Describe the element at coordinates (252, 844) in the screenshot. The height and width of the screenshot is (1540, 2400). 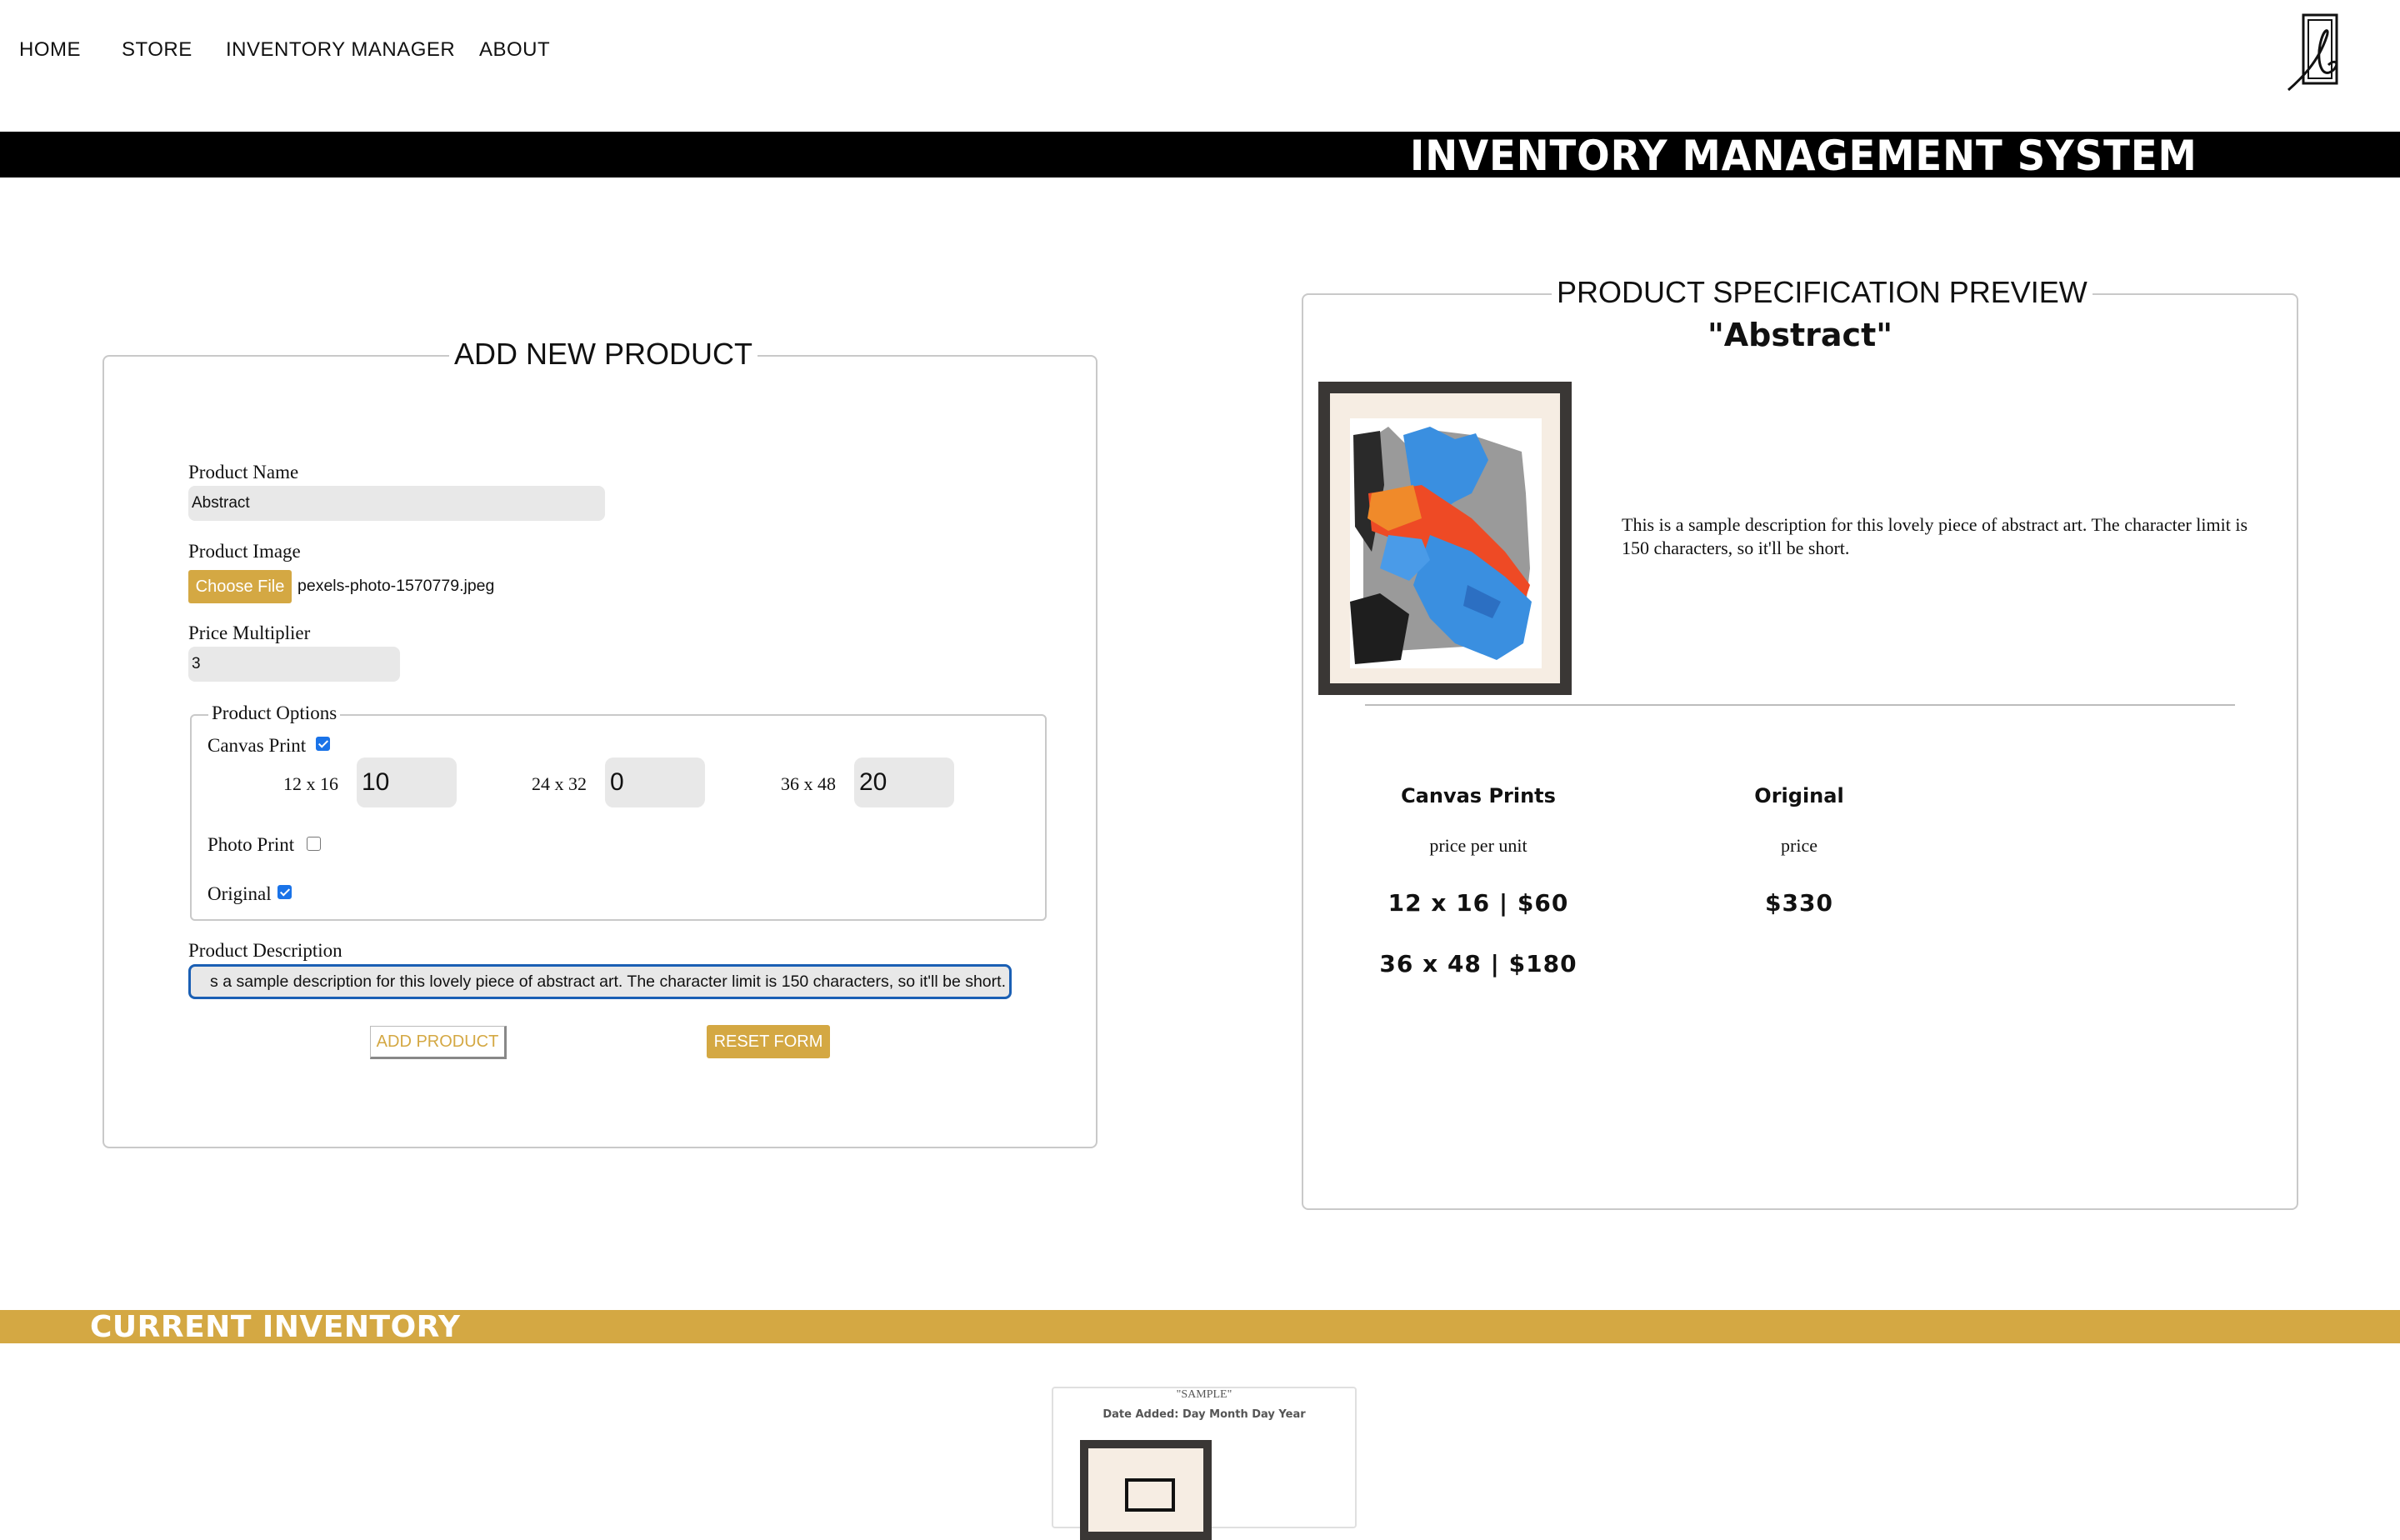
I see `photo-print-label: Photo Print` at that location.